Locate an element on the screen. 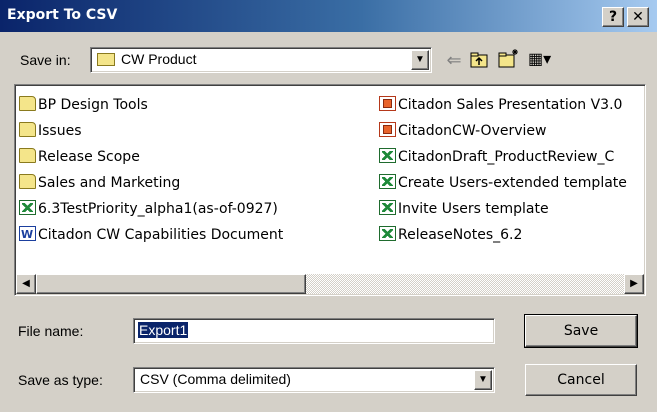  back-icon: ⇐ is located at coordinates (454, 60).